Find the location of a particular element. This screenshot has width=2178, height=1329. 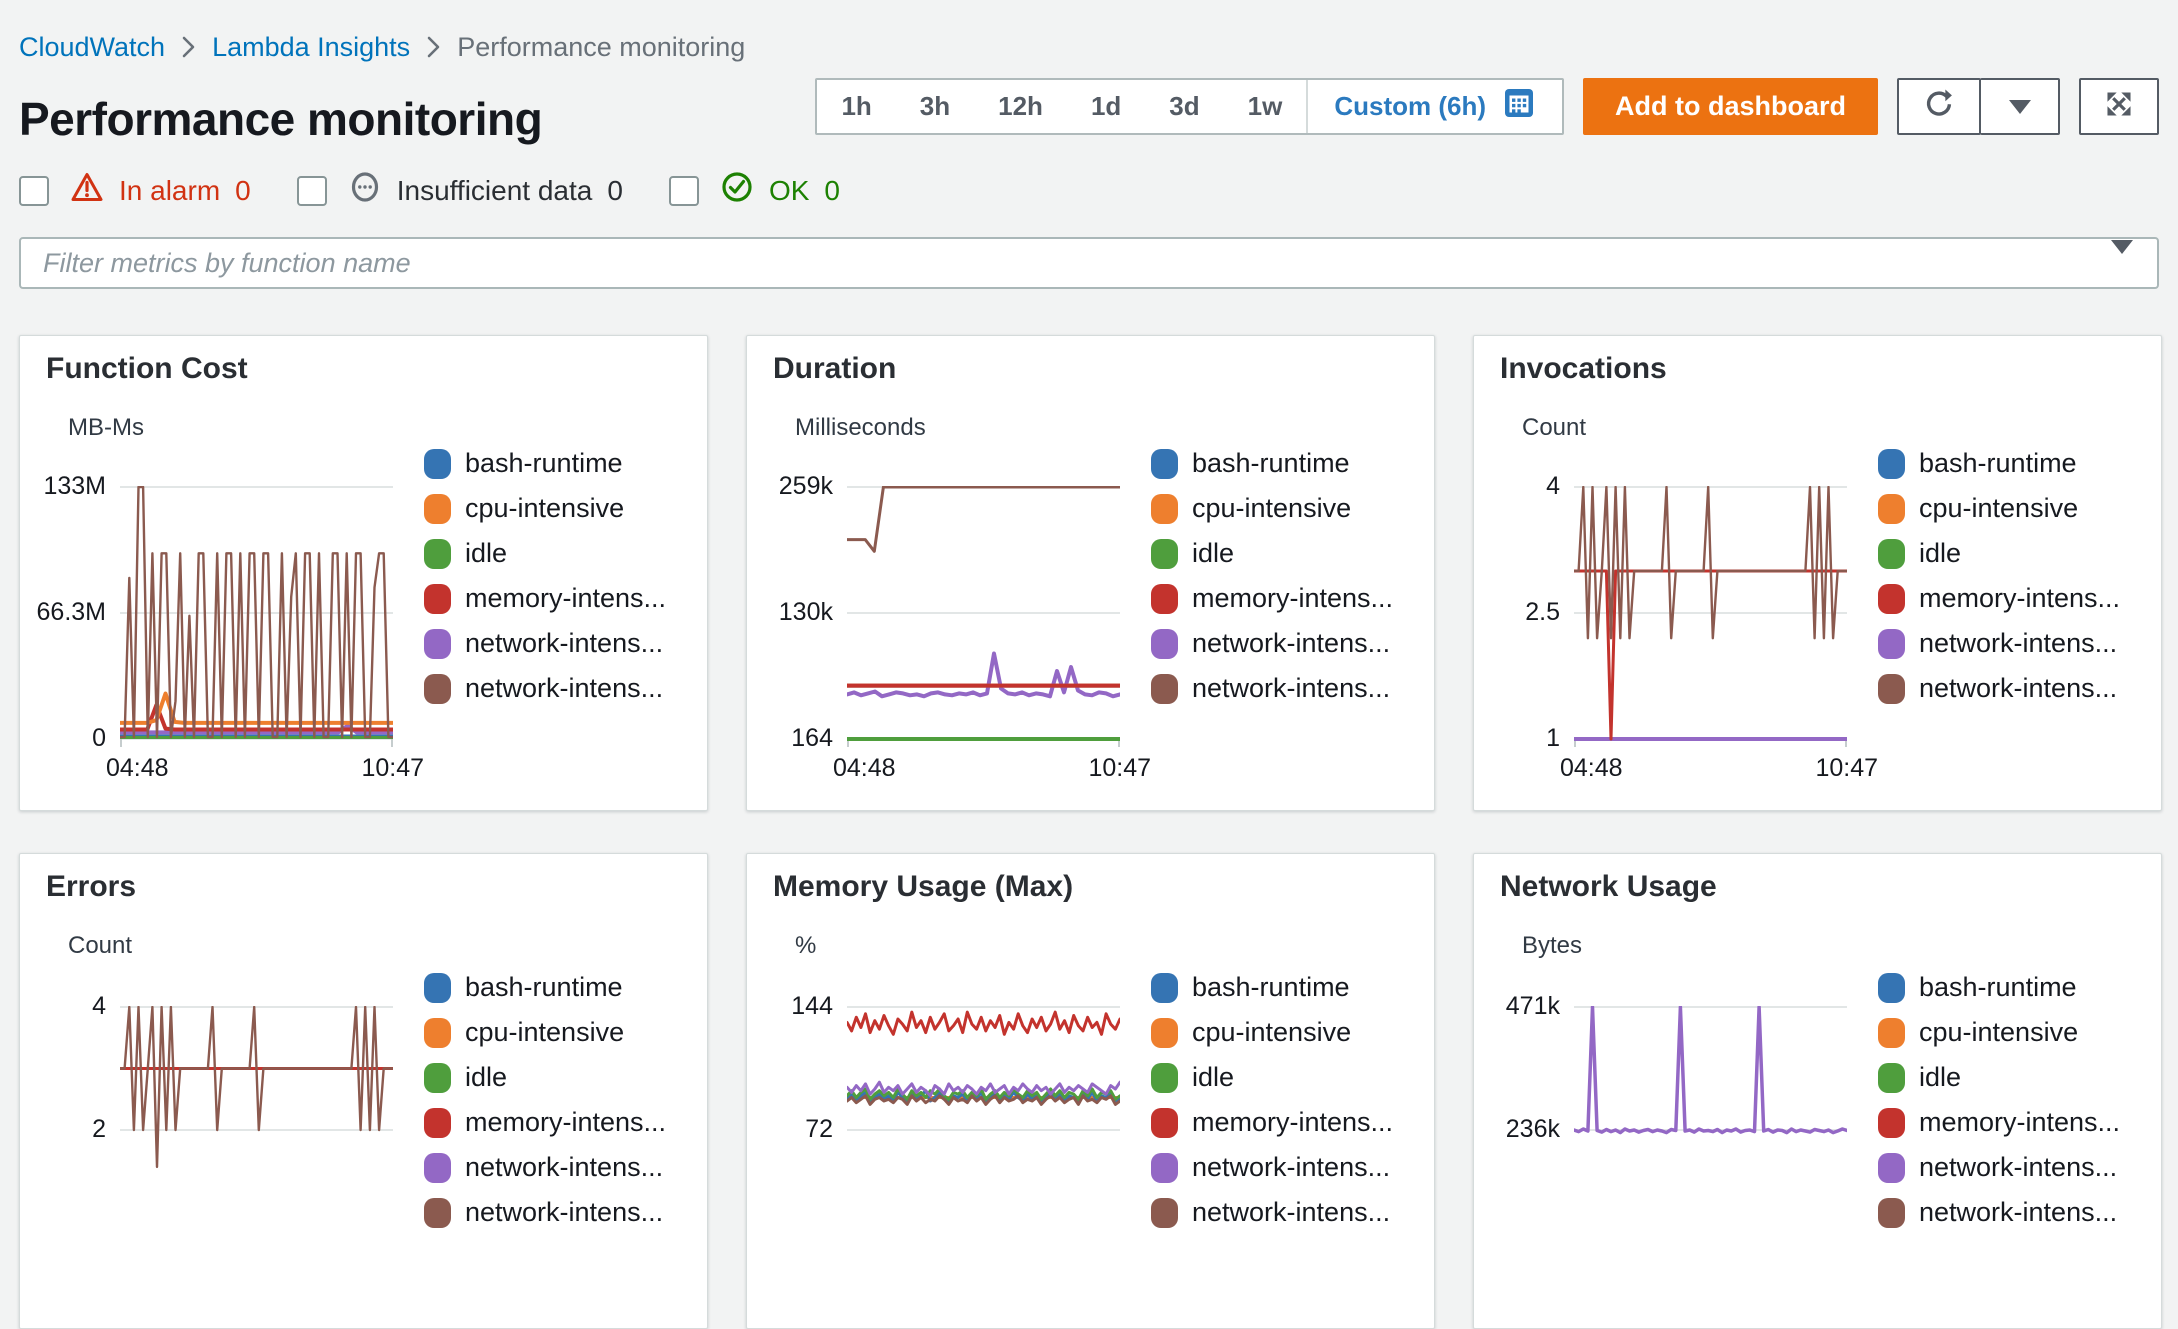

chart-title: Invocations is located at coordinates (1583, 368).